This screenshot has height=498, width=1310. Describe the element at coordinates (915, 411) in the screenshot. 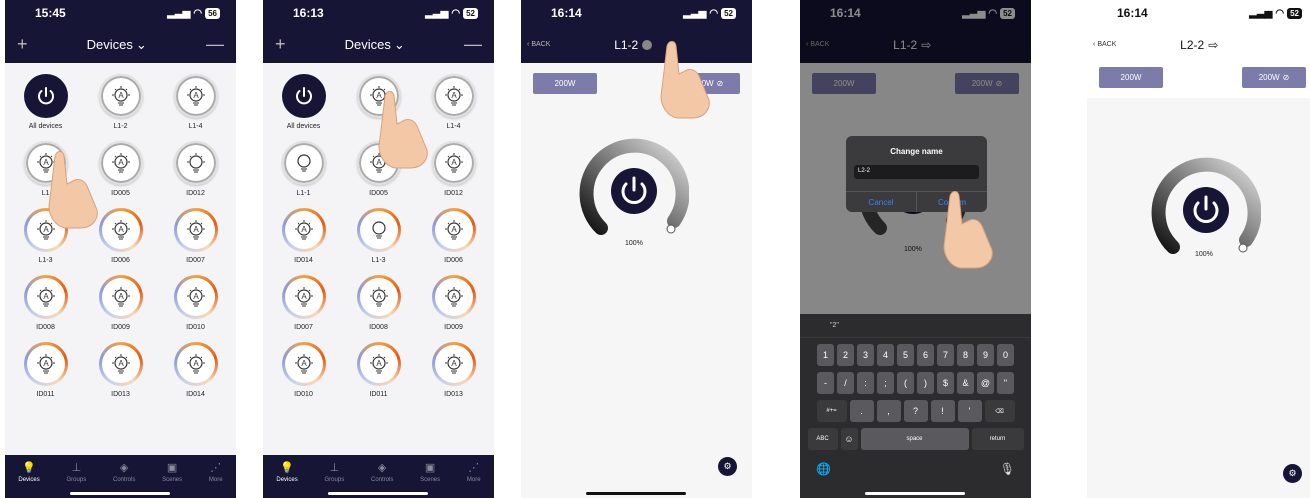

I see `key: ?` at that location.